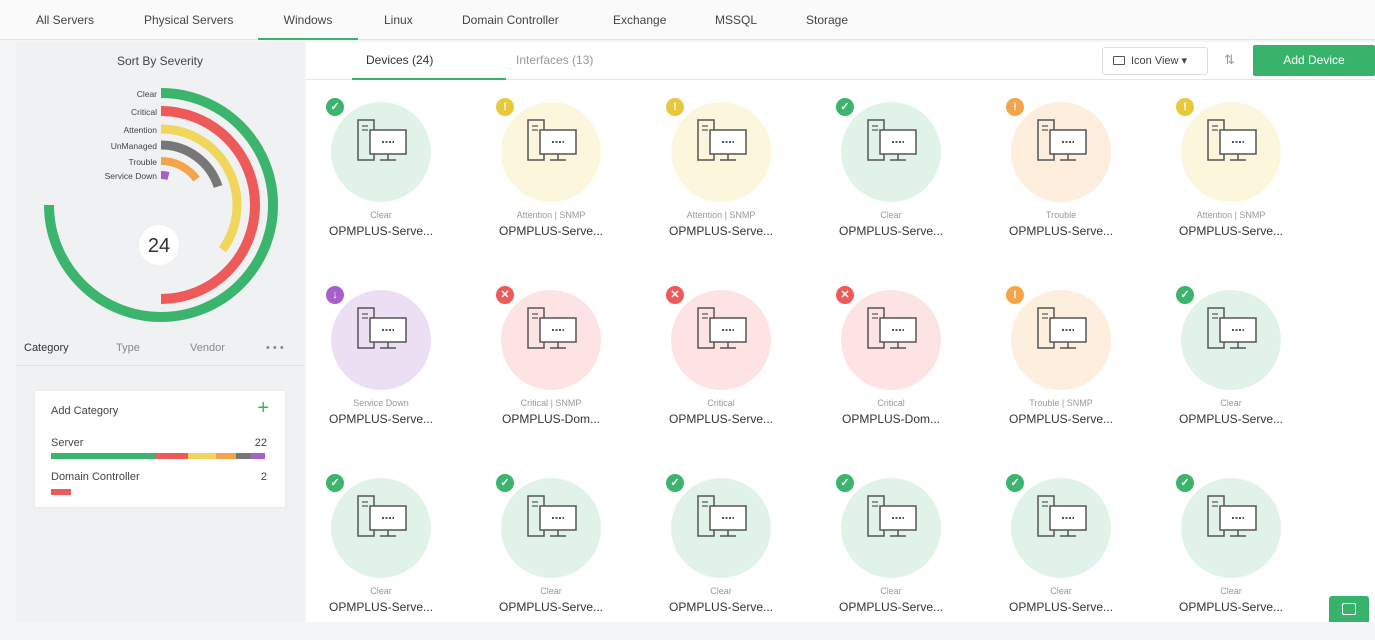  What do you see at coordinates (1349, 609) in the screenshot?
I see `chat-button` at bounding box center [1349, 609].